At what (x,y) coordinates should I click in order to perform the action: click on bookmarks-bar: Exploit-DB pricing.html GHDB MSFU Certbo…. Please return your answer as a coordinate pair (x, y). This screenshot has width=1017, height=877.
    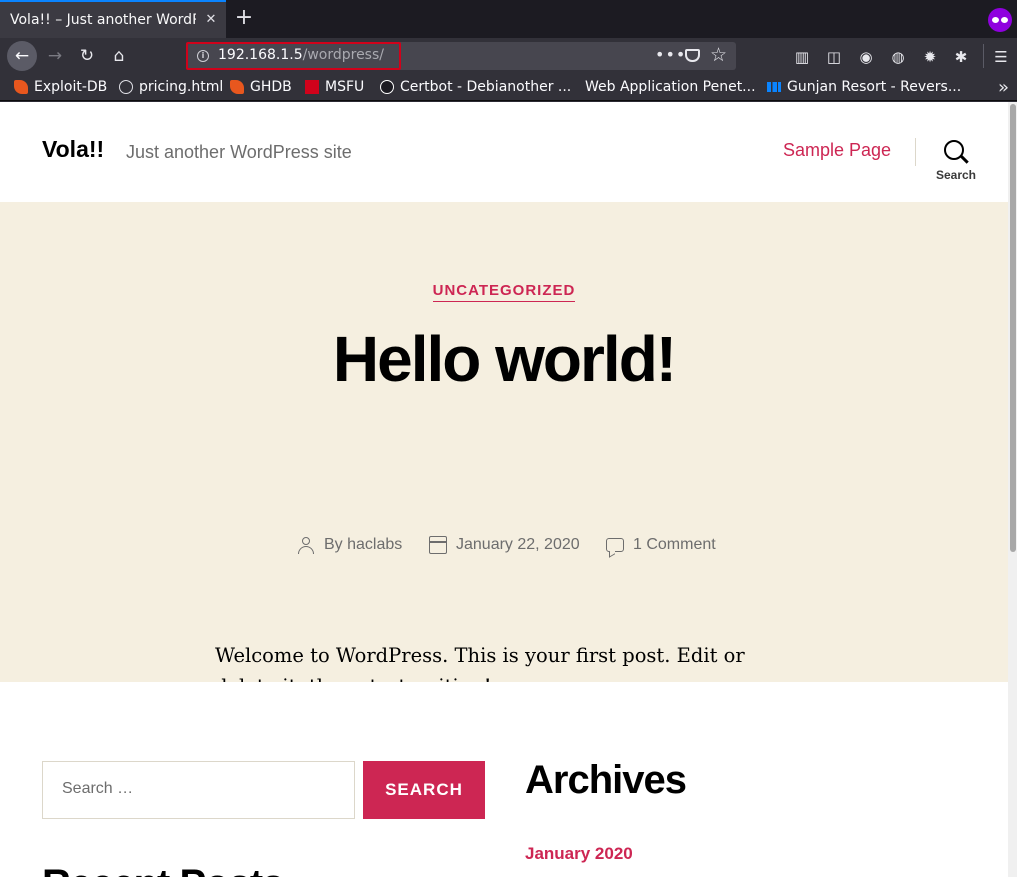
    Looking at the image, I should click on (508, 87).